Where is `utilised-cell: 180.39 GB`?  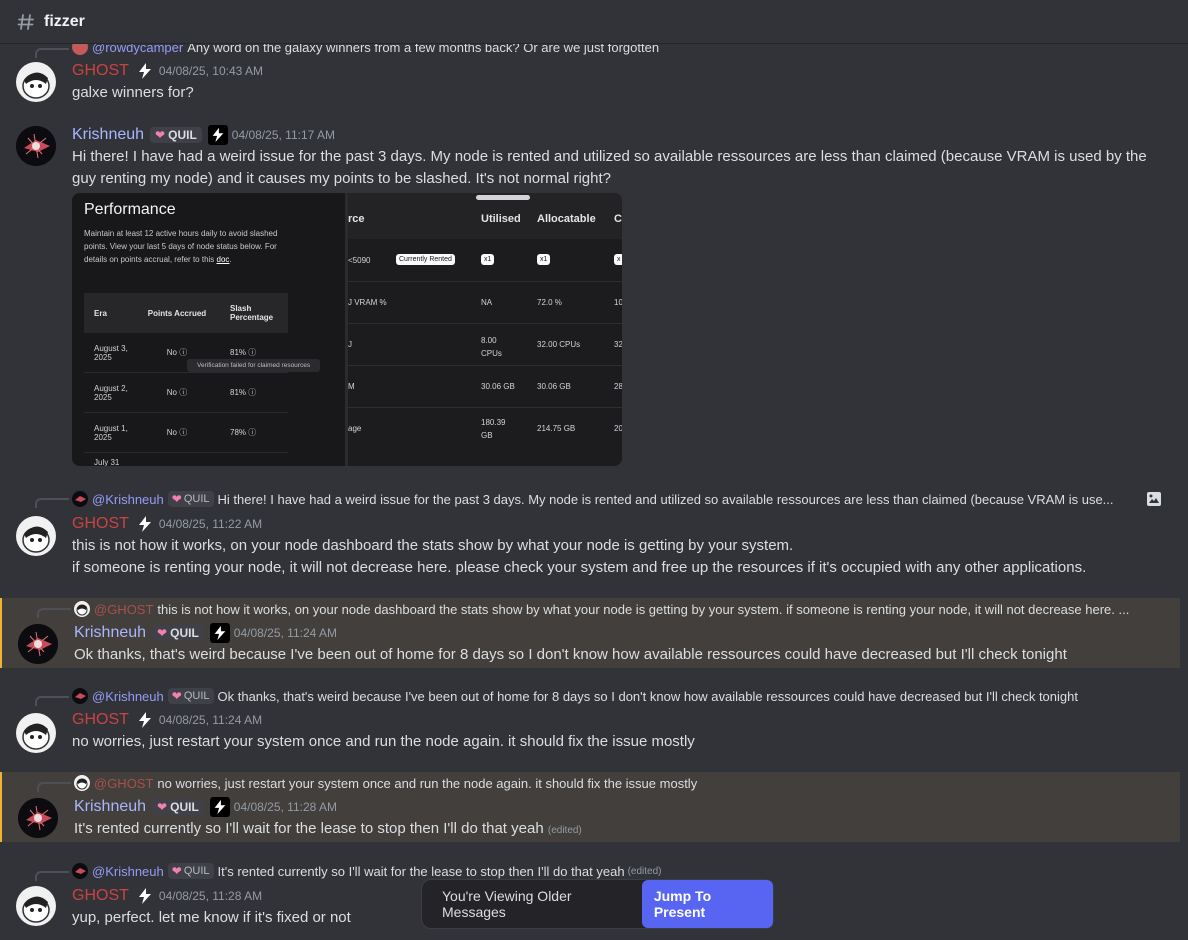 utilised-cell: 180.39 GB is located at coordinates (493, 429).